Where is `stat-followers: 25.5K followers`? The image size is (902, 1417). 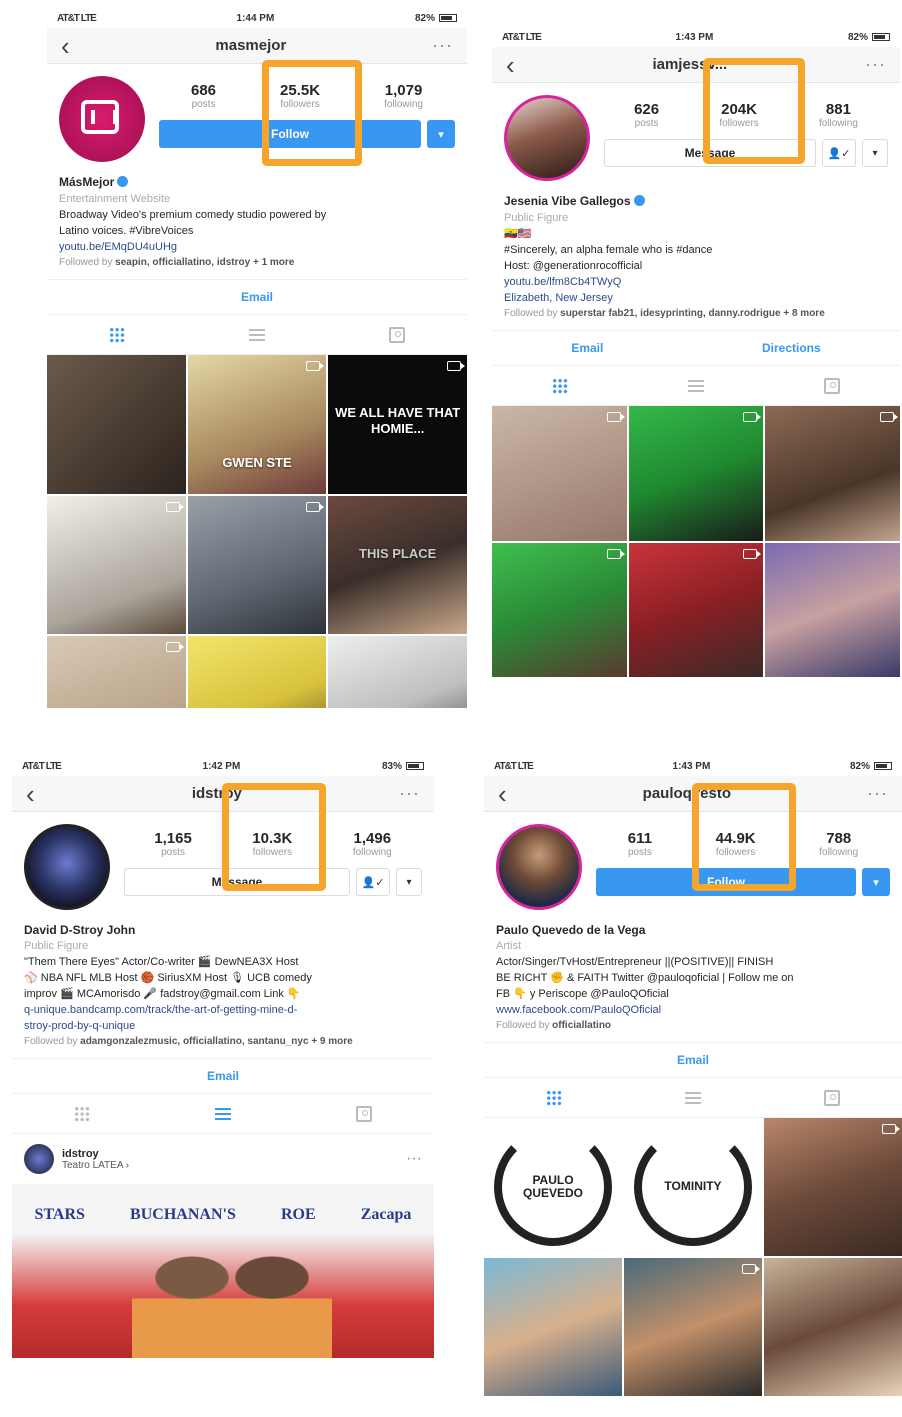 stat-followers: 25.5K followers is located at coordinates (300, 96).